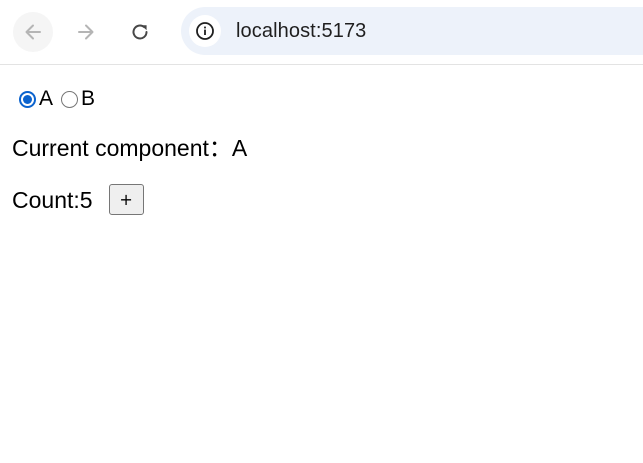  I want to click on count-value: 5, so click(86, 199).